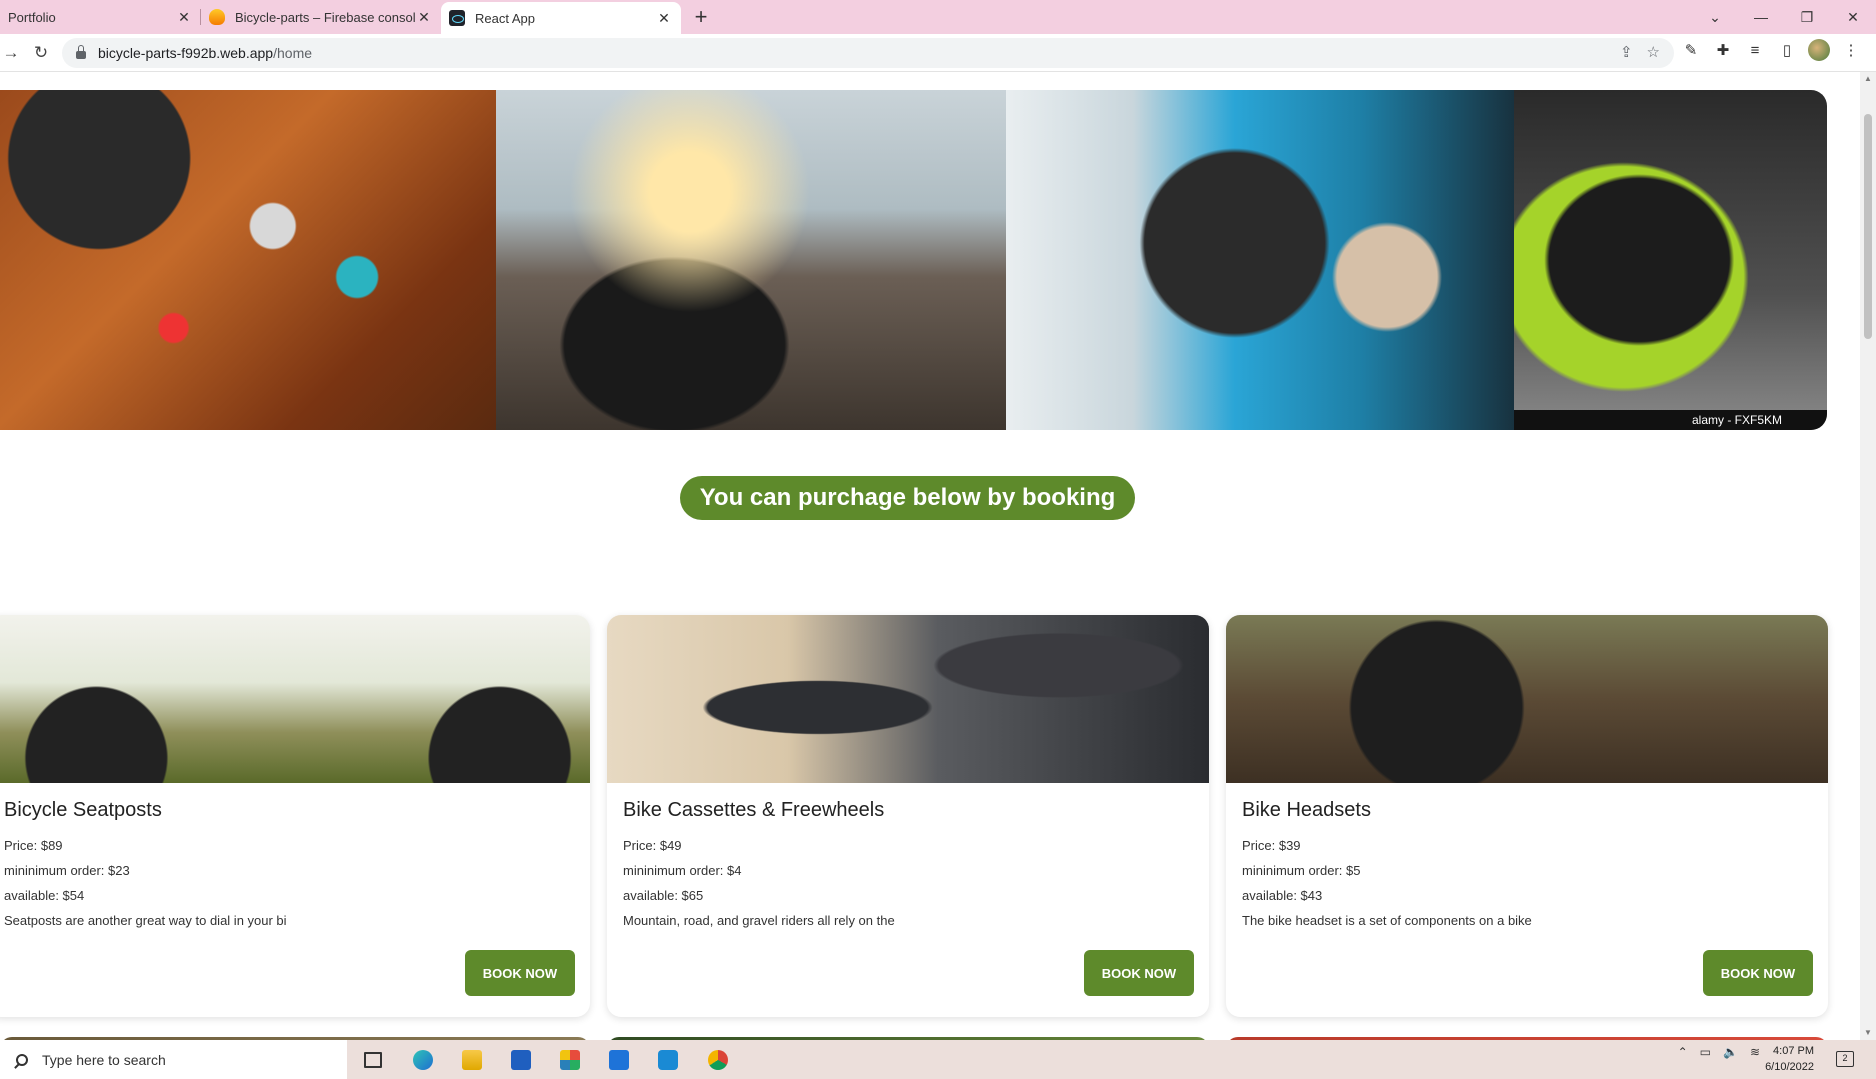  I want to click on product-min-order: mininimum order: $5, so click(1301, 870).